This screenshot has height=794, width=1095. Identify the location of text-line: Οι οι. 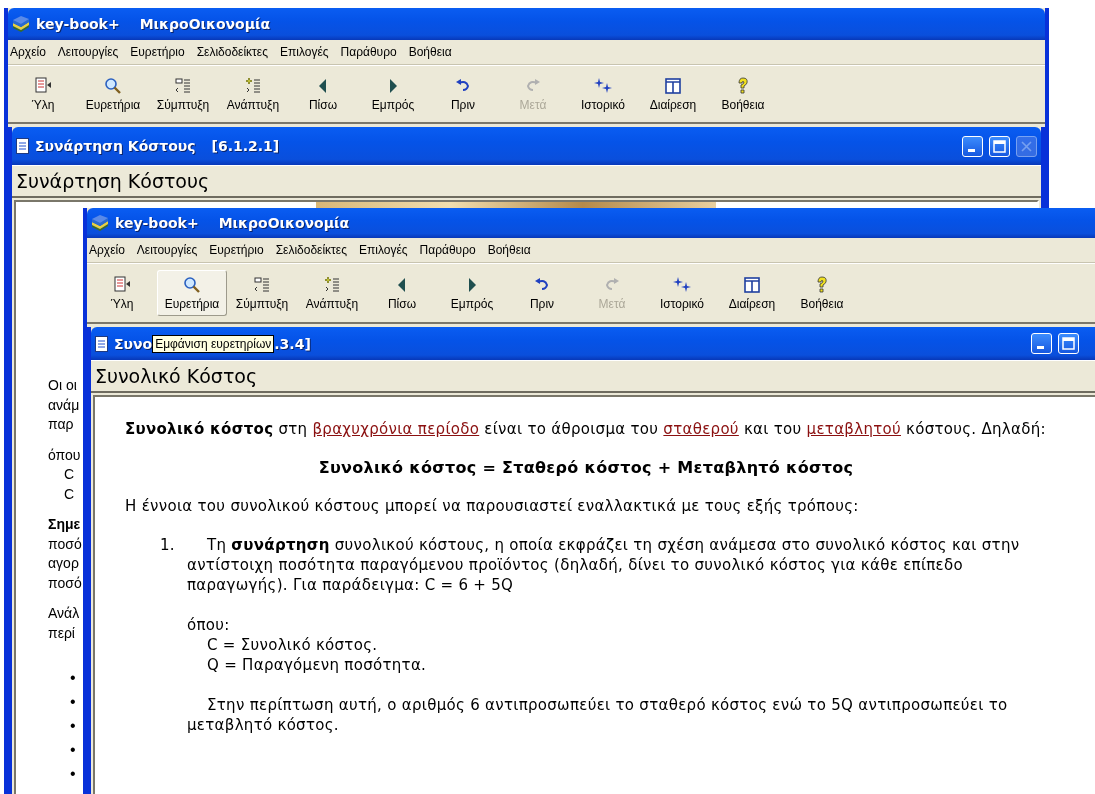
(62, 385).